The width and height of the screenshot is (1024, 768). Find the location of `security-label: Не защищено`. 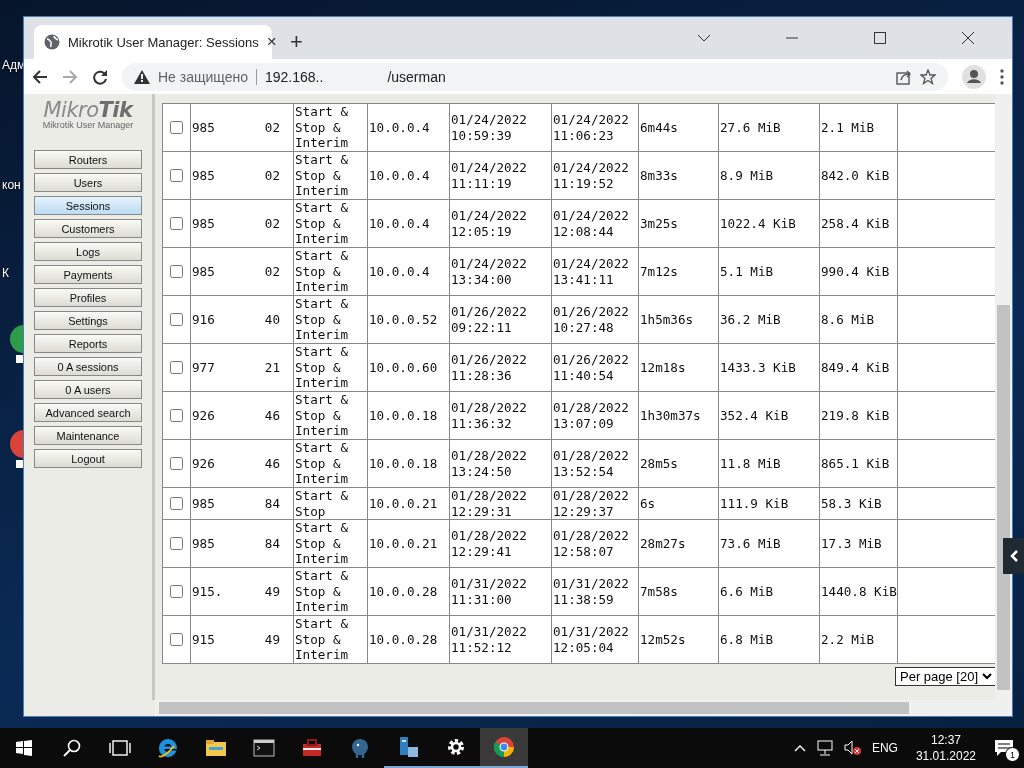

security-label: Не защищено is located at coordinates (203, 76).